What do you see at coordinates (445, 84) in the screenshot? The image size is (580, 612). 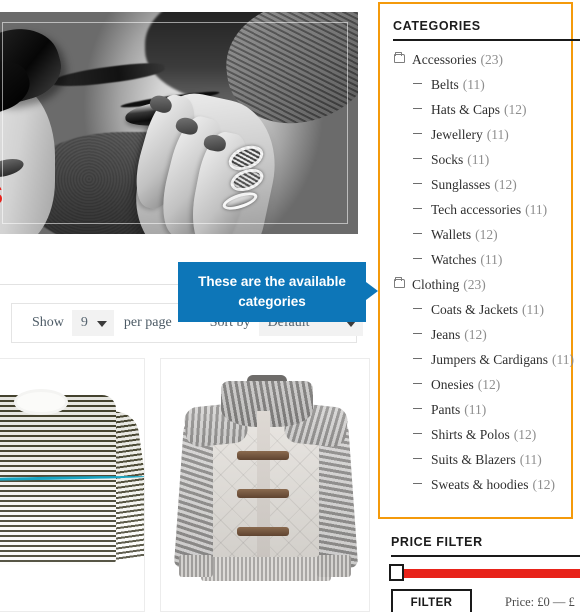 I see `category-label: Belts` at bounding box center [445, 84].